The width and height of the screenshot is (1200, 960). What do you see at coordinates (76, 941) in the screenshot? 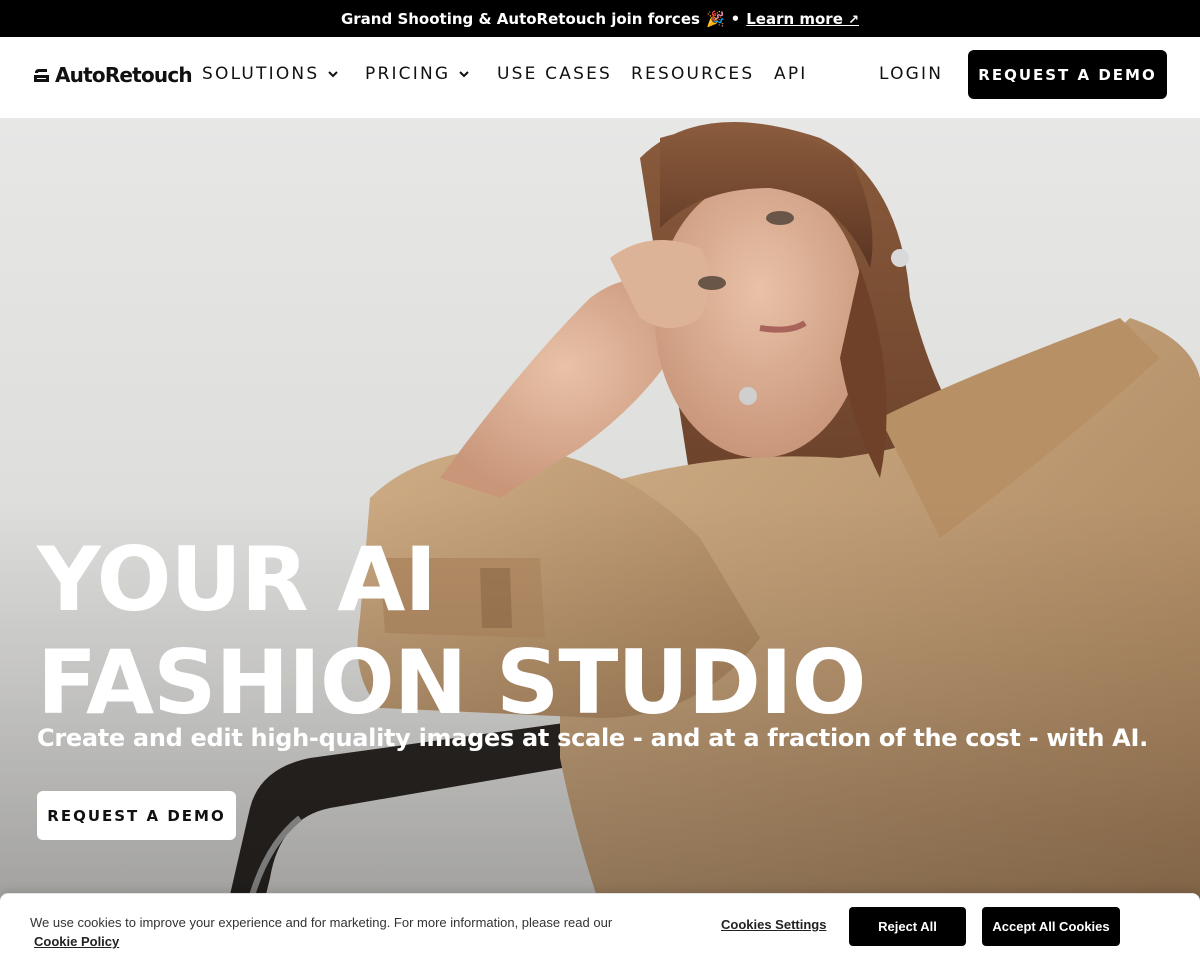
I see `cookie-policy-link: Cookie Policy` at bounding box center [76, 941].